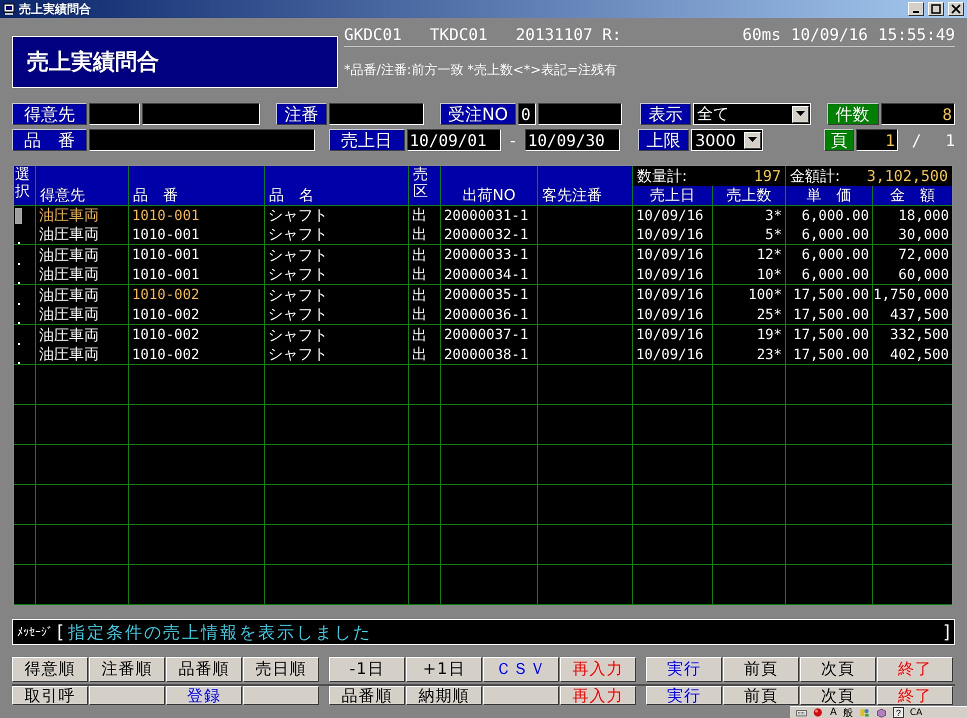 The image size is (967, 718). I want to click on function-button: 売日順, so click(281, 669).